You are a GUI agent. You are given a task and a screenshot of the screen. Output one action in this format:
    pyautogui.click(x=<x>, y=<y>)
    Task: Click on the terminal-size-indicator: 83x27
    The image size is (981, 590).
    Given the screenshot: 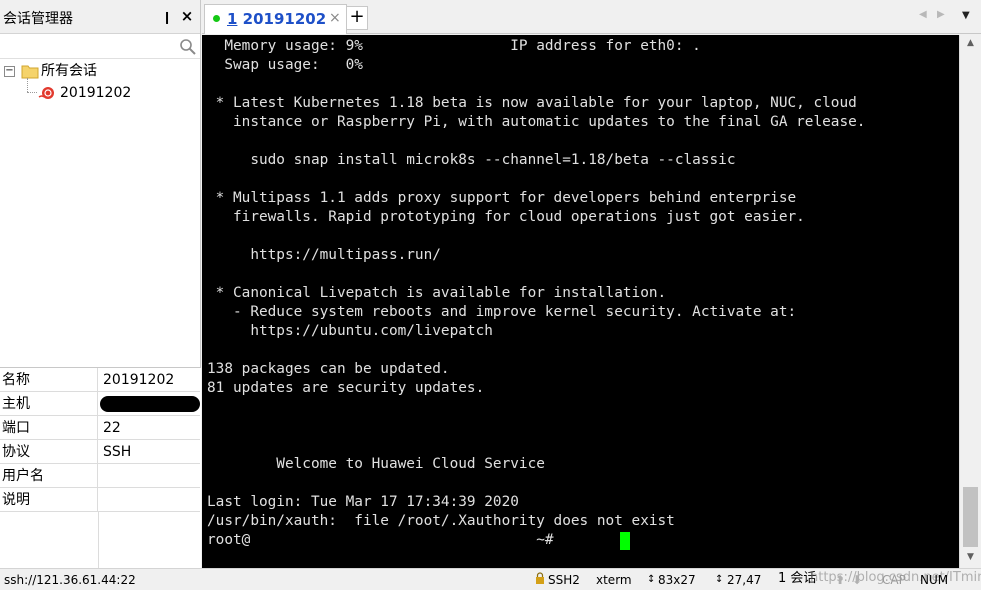 What is the action you would take?
    pyautogui.click(x=677, y=580)
    